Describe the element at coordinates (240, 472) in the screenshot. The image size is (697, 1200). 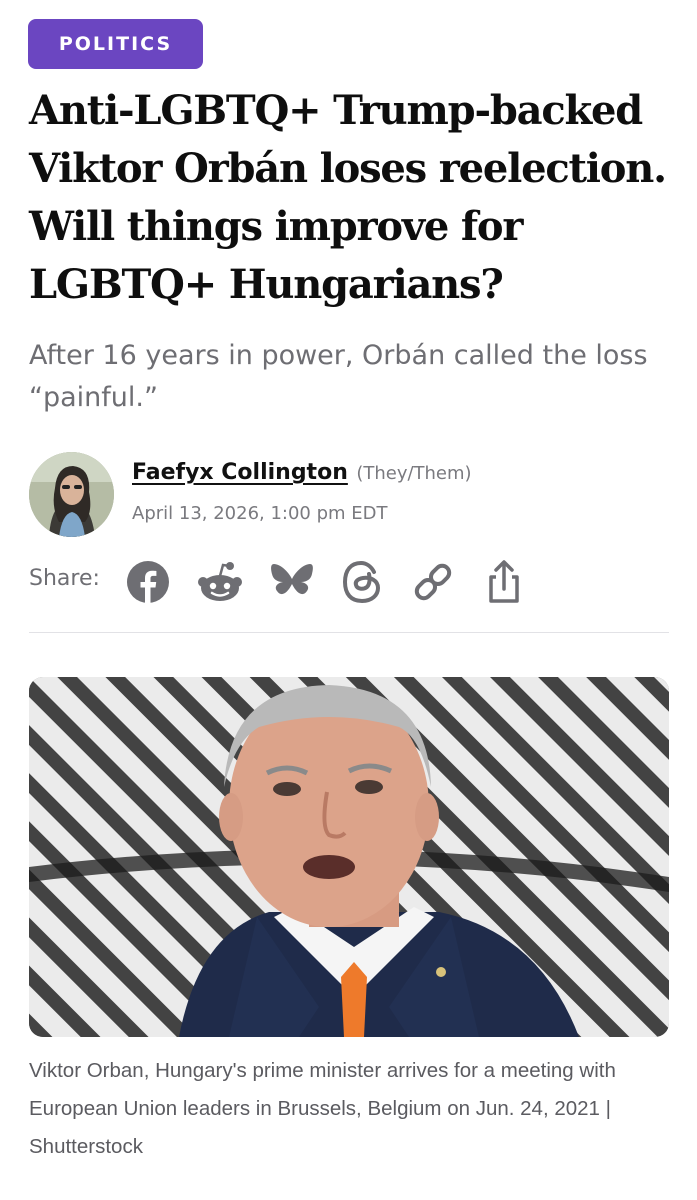
I see `author-name-link: Faefyx Collington` at that location.